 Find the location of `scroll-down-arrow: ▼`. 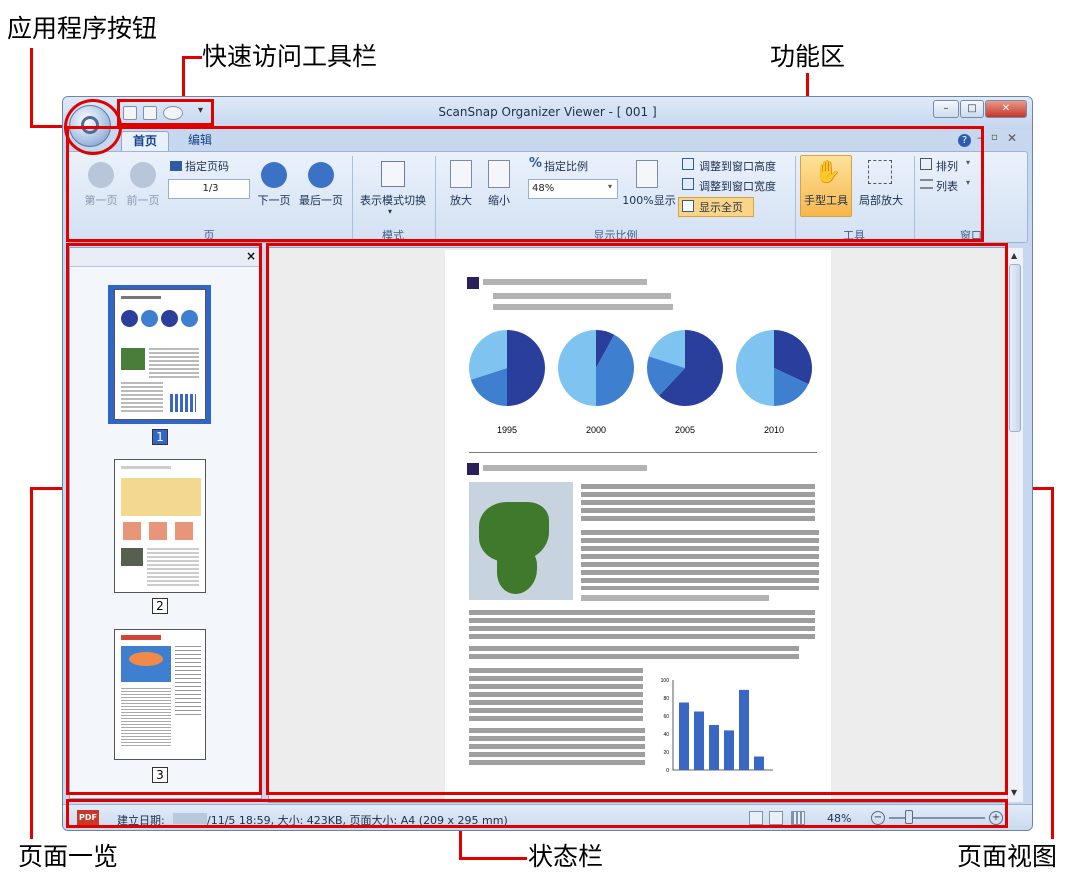

scroll-down-arrow: ▼ is located at coordinates (1014, 792).